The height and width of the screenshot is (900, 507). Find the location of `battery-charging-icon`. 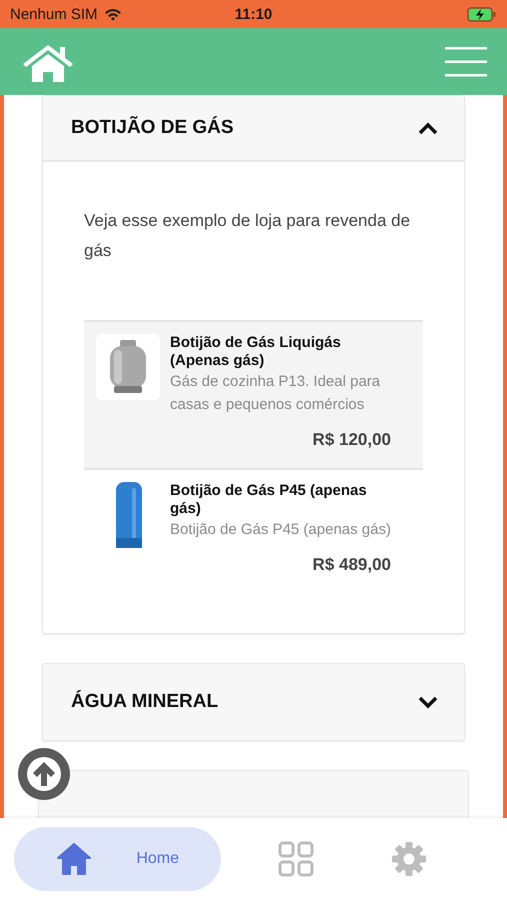

battery-charging-icon is located at coordinates (481, 14).